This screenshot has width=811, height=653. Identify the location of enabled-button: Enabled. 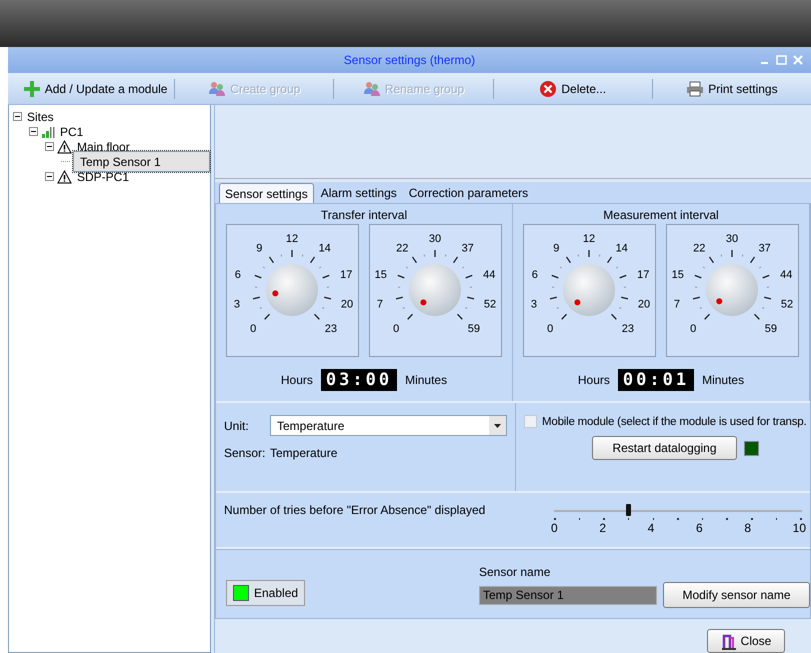
(266, 593).